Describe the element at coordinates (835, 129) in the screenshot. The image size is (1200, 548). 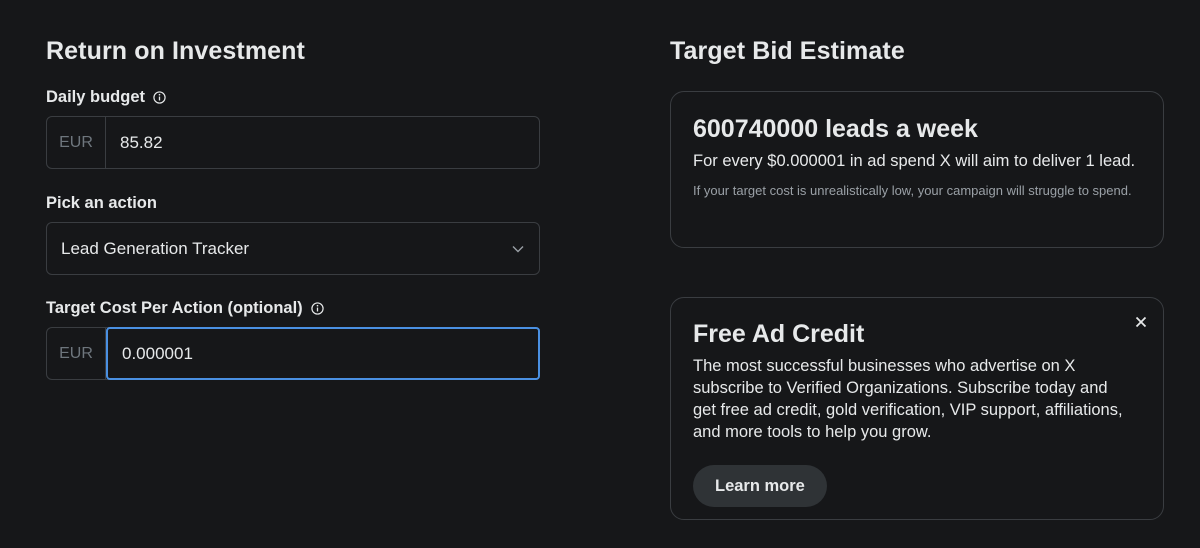
I see `estimate-headline: 600740000 leads a week` at that location.